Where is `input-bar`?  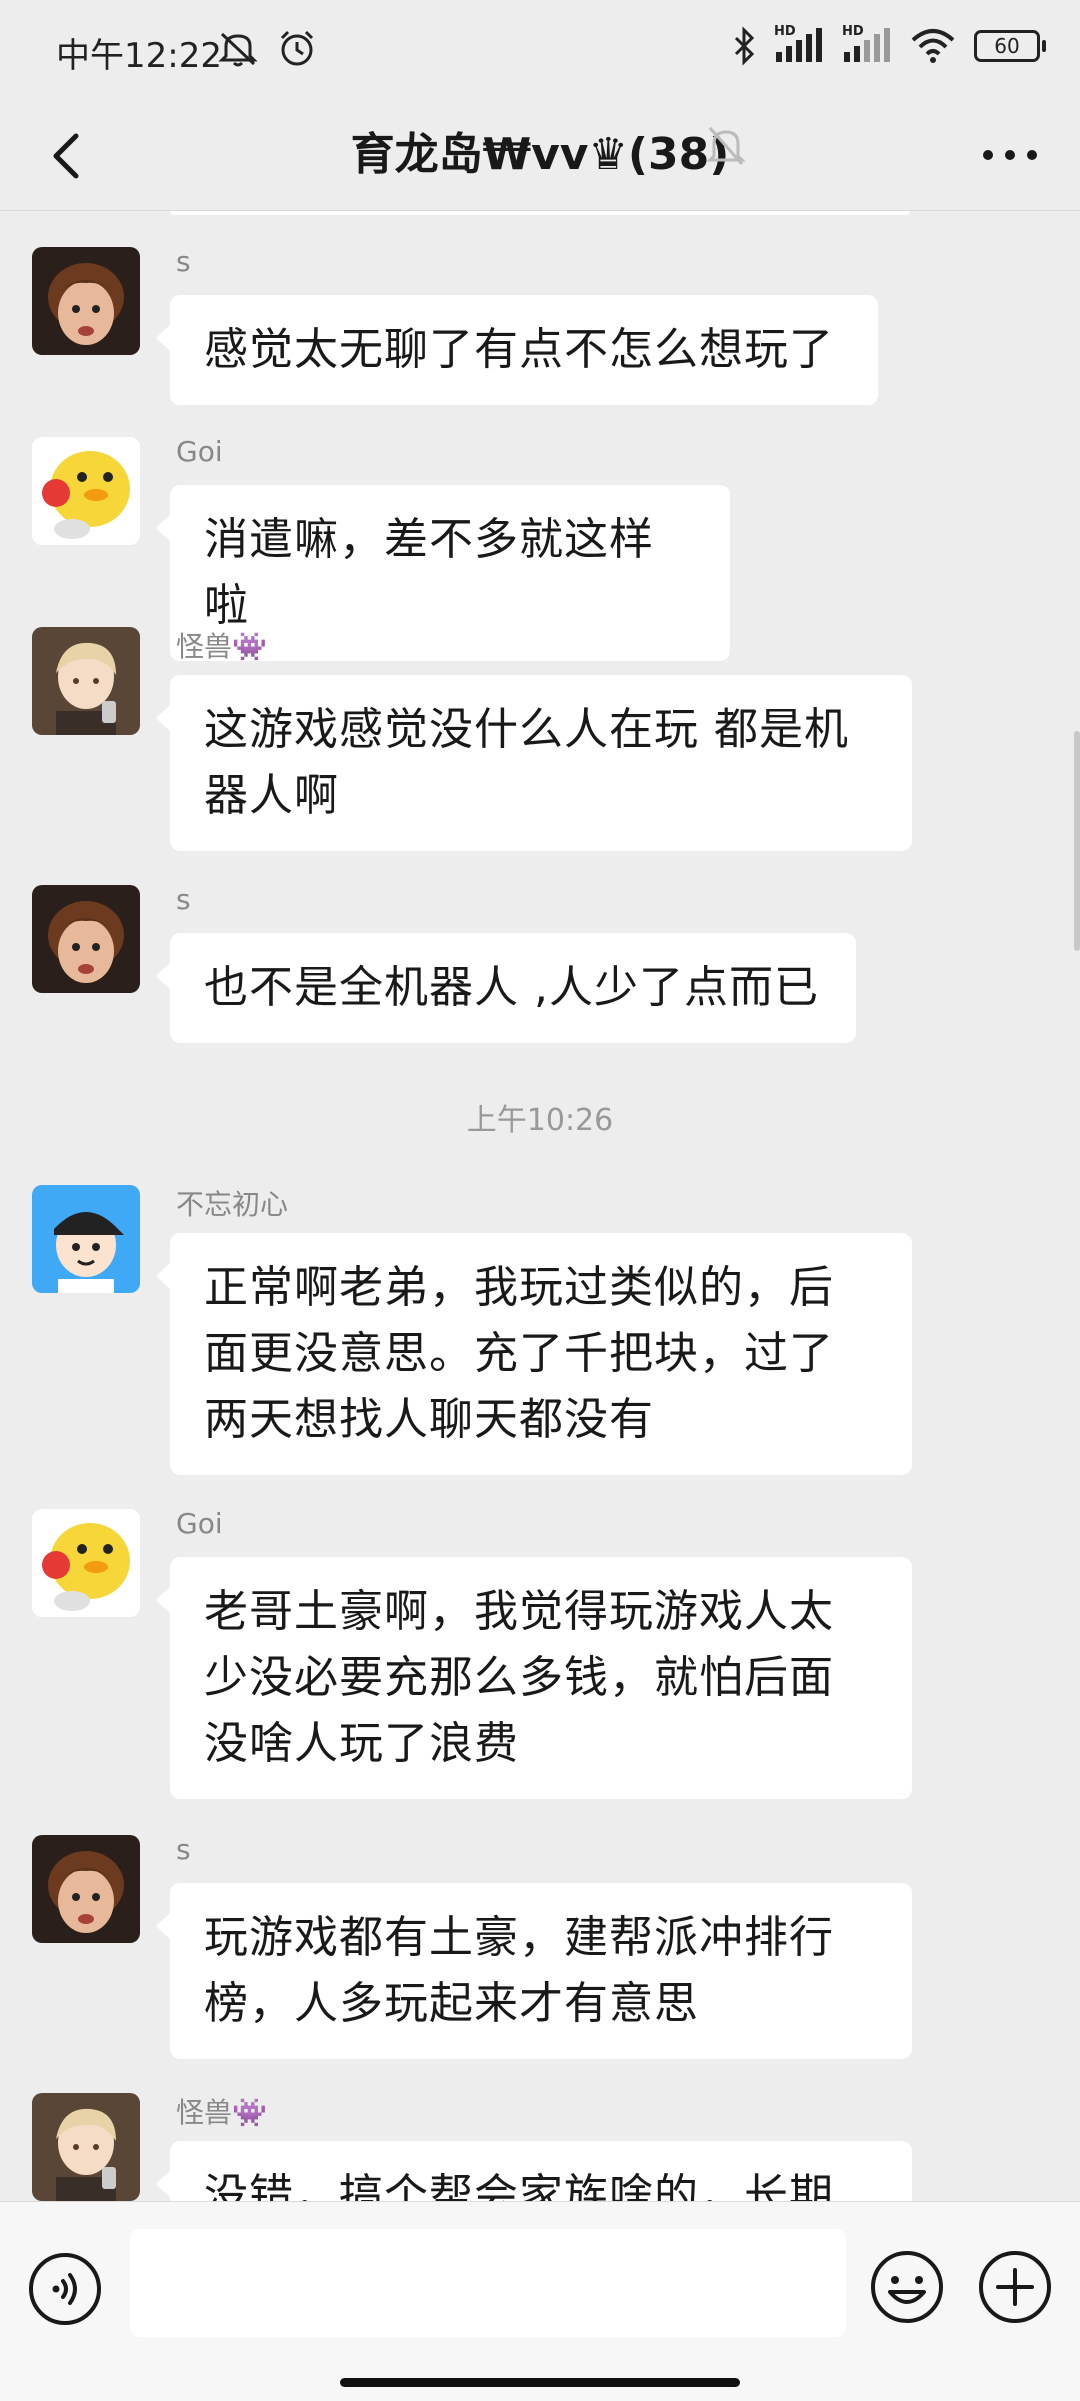 input-bar is located at coordinates (540, 2301).